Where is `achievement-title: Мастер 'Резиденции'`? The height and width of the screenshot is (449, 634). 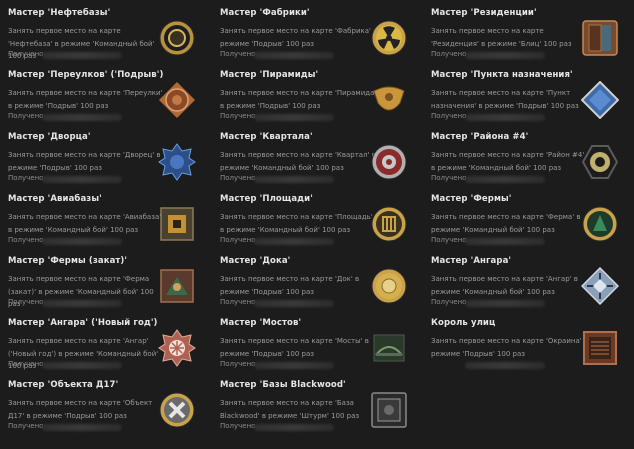
achievement-title: Мастер 'Резиденции' is located at coordinates (484, 13).